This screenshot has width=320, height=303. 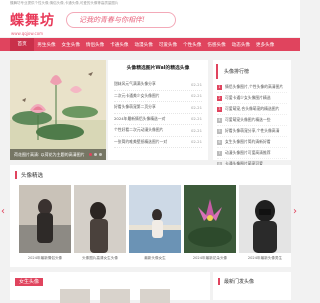 What do you see at coordinates (219, 98) in the screenshot?
I see `rank-number: 2` at bounding box center [219, 98].